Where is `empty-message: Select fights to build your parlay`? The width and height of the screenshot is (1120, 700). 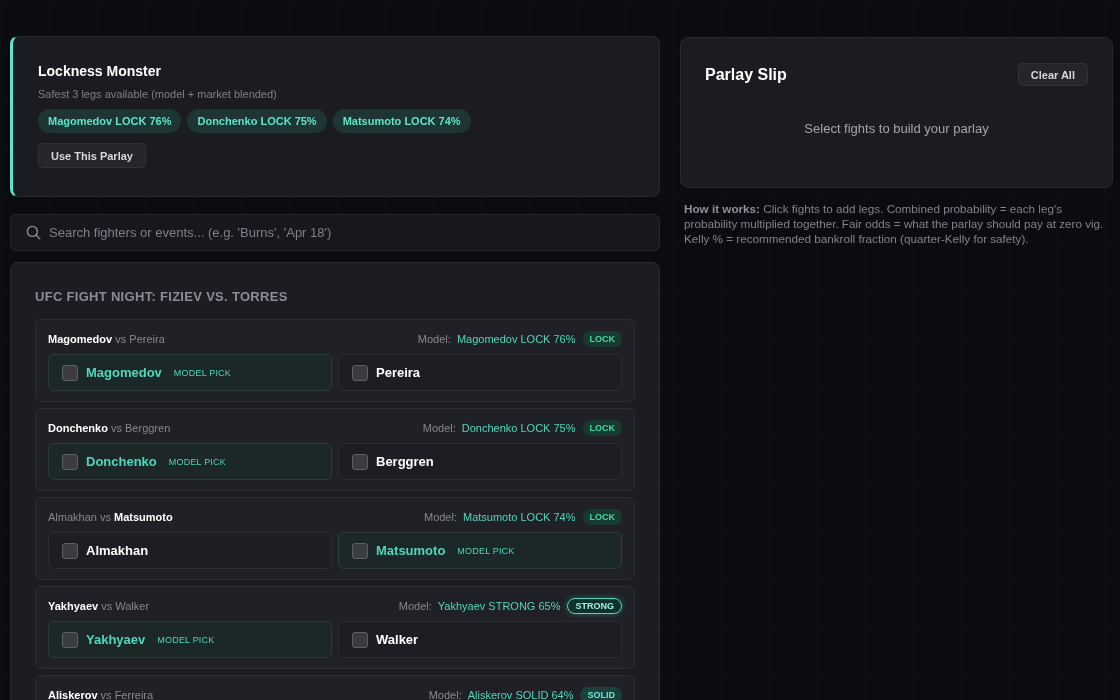
empty-message: Select fights to build your parlay is located at coordinates (896, 128).